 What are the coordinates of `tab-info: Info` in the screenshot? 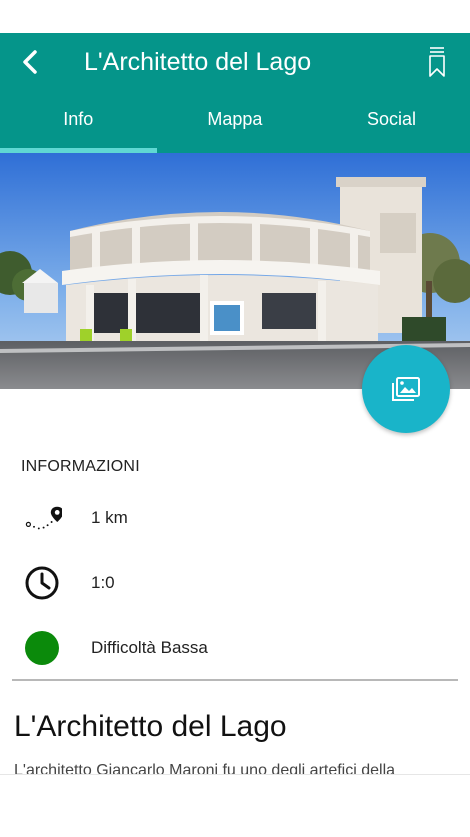 It's located at (78, 126).